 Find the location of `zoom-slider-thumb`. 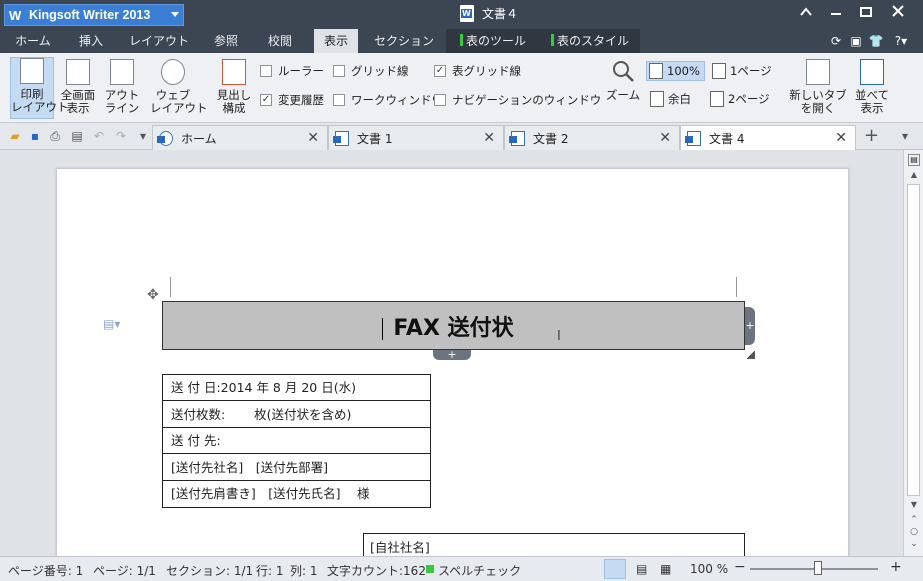

zoom-slider-thumb is located at coordinates (818, 568).